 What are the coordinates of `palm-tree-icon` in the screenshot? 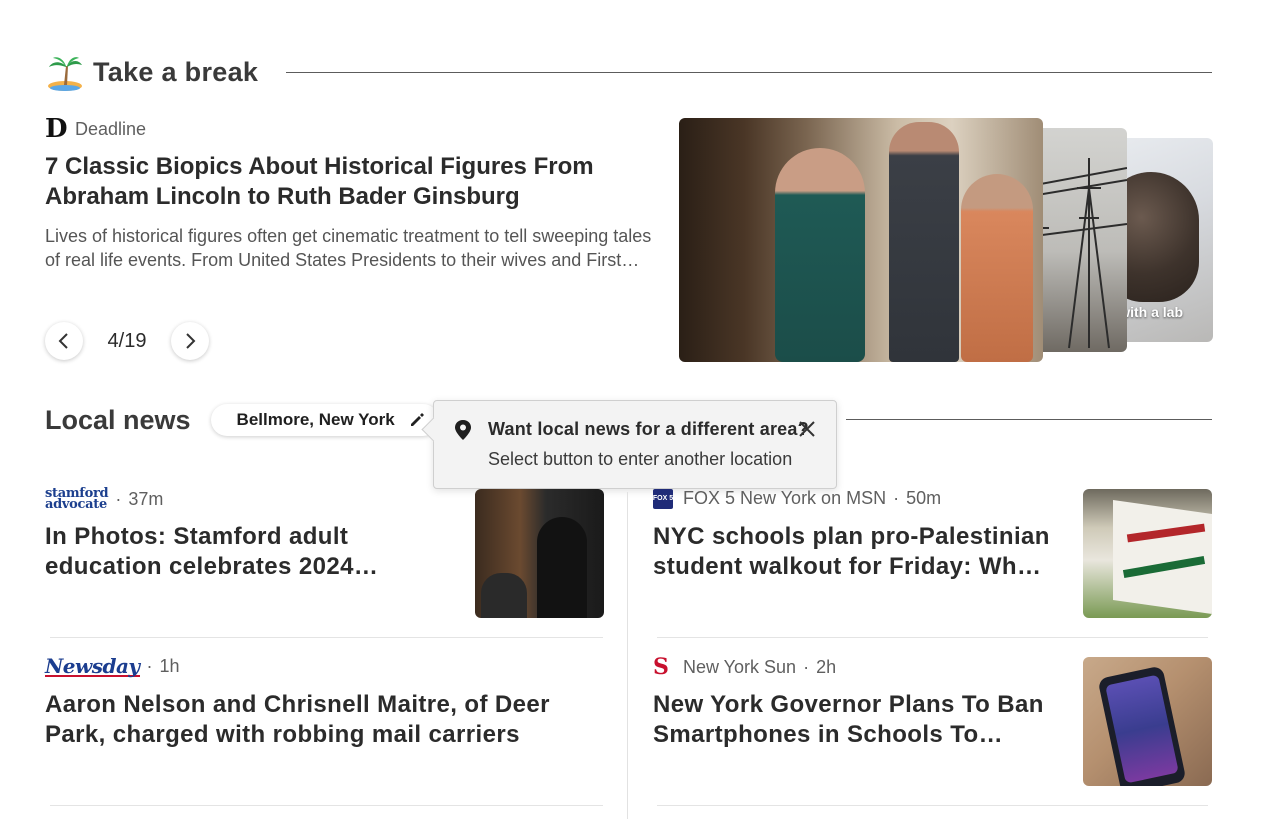 It's located at (65, 74).